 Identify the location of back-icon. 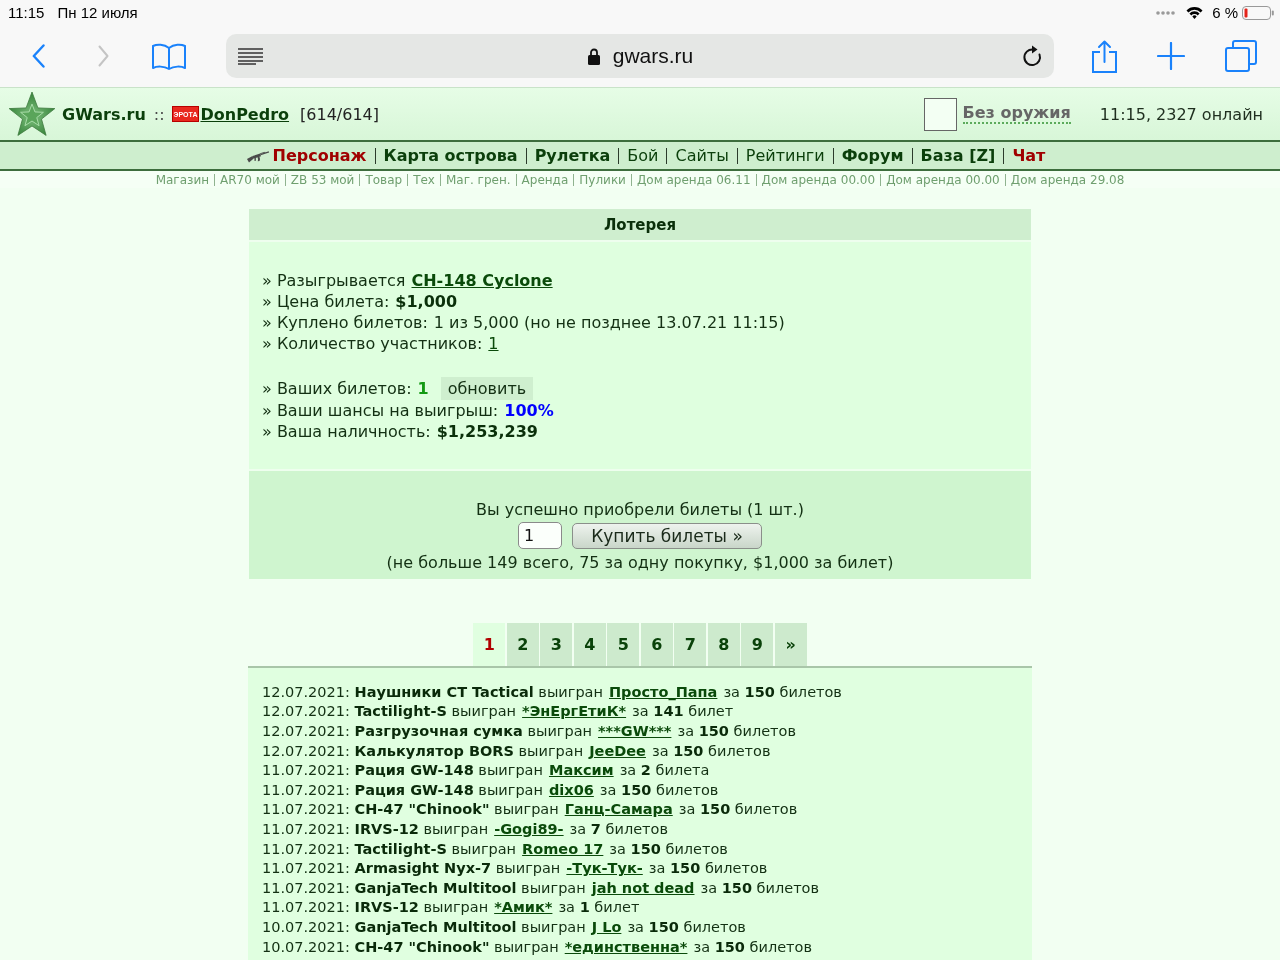
(38, 56).